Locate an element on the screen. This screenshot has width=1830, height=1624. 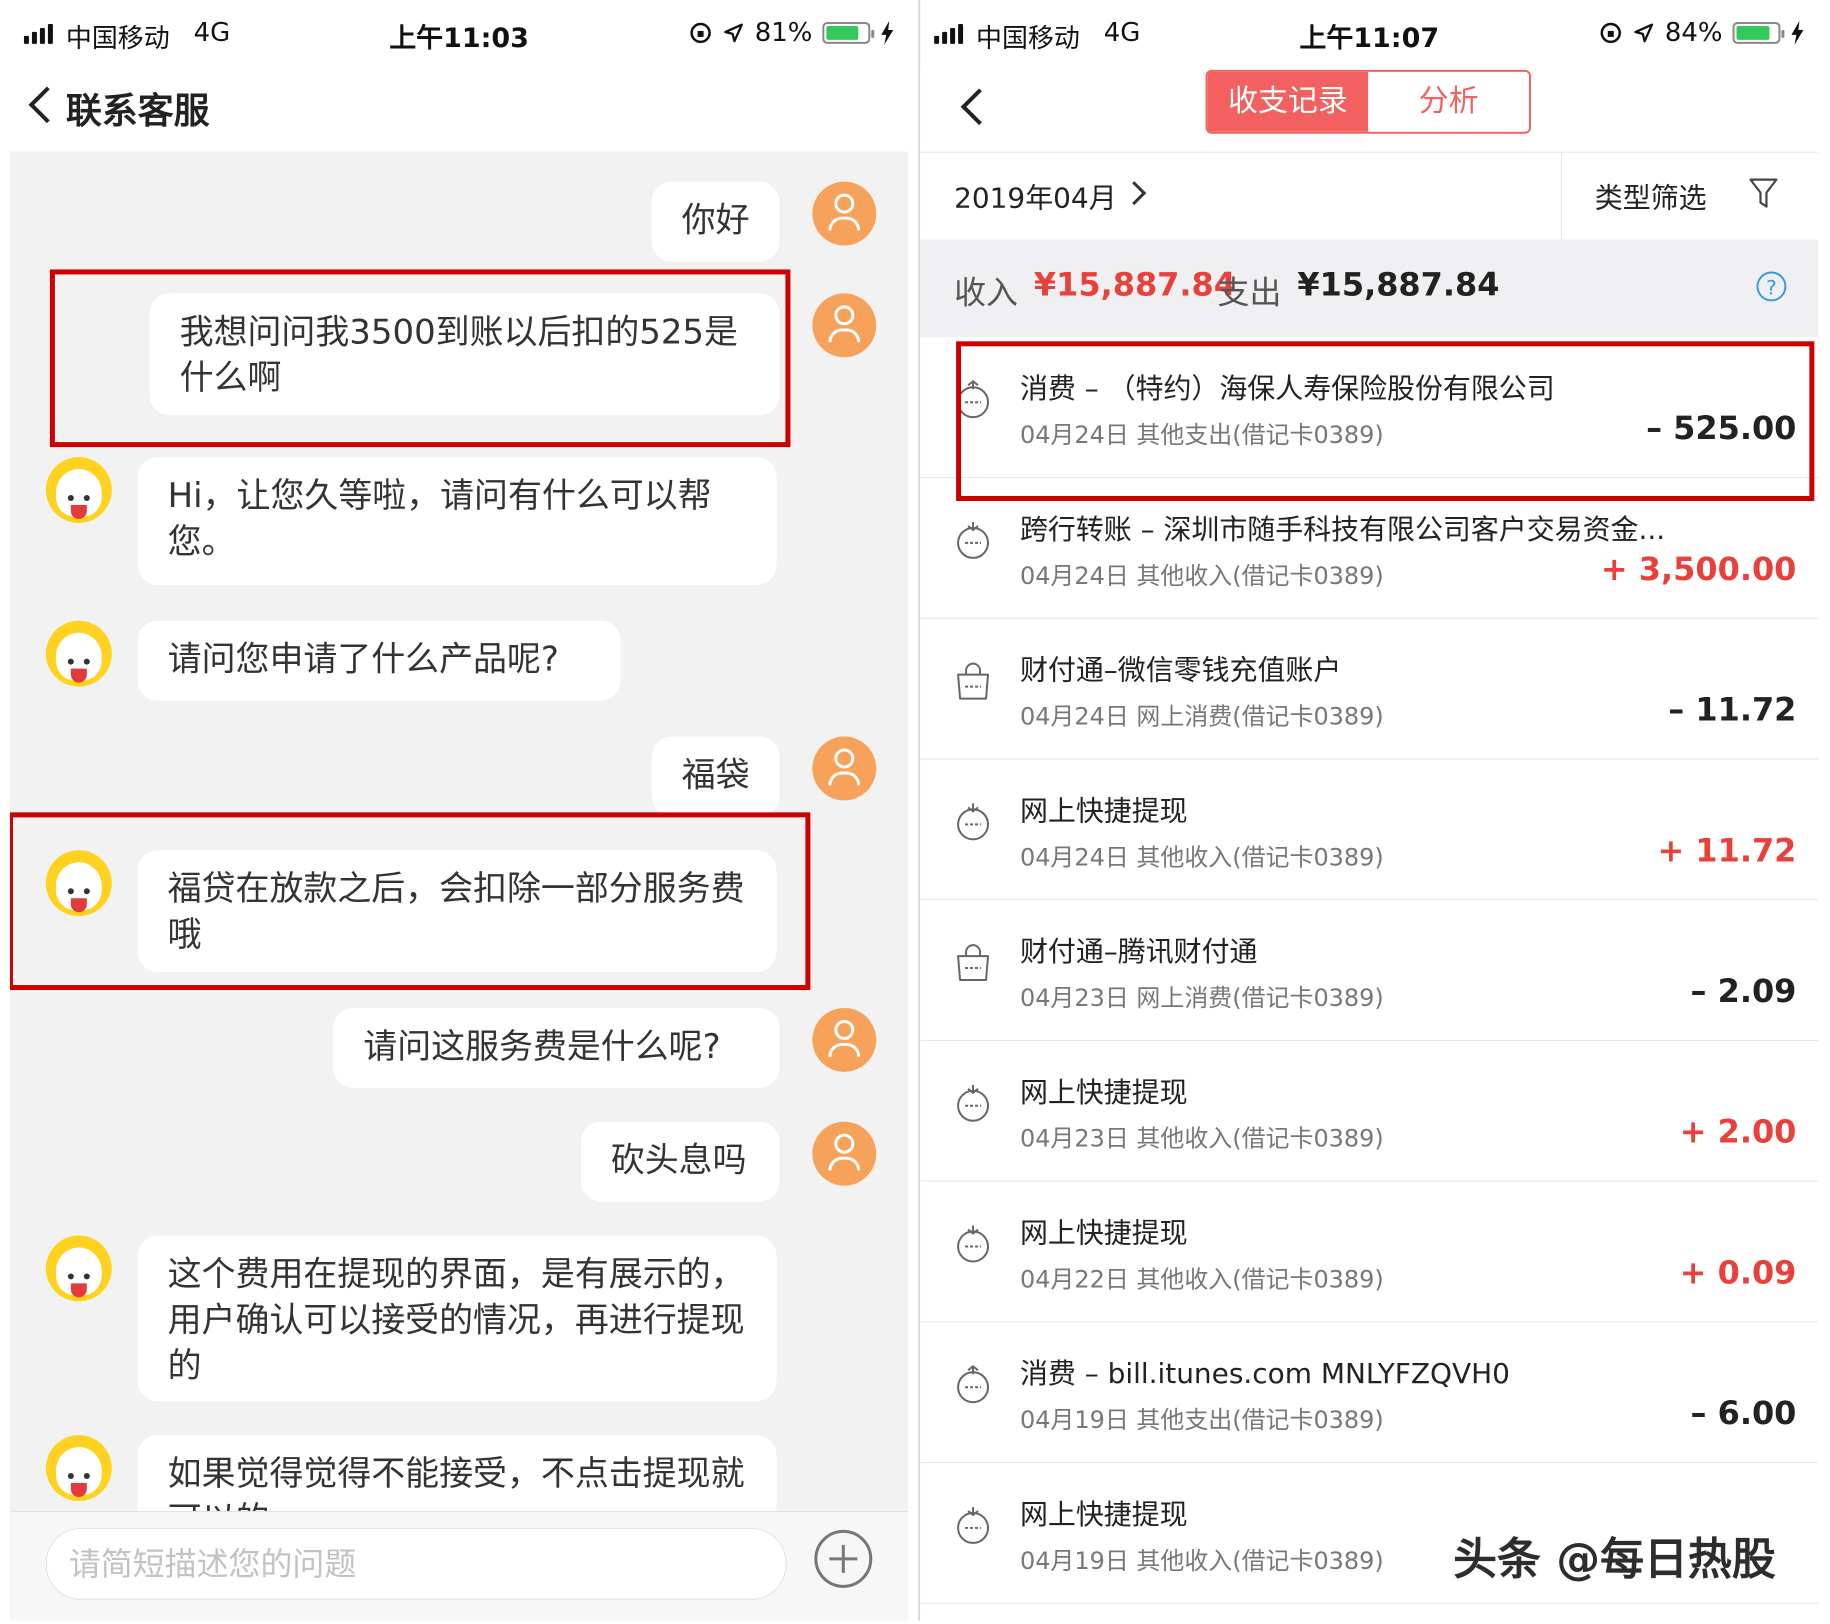
tab-switcher: 收支记录 分析 is located at coordinates (1368, 101).